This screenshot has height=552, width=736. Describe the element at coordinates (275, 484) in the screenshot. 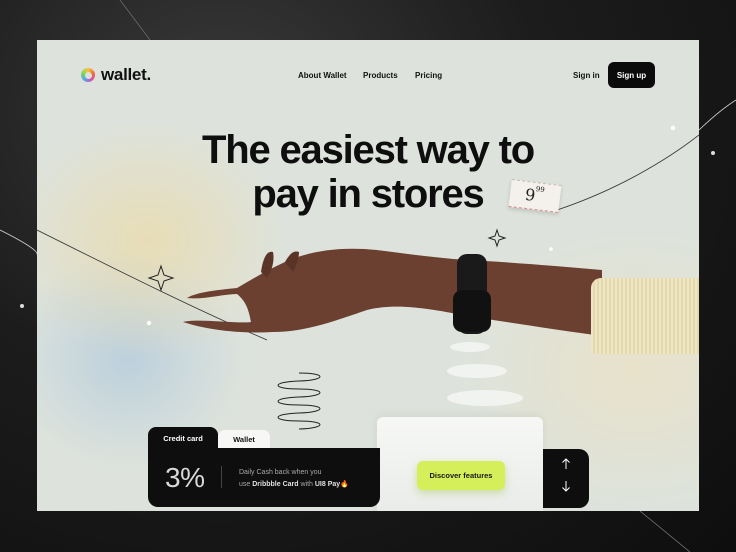

I see `dribbble-card-label: Dribbble Card` at that location.